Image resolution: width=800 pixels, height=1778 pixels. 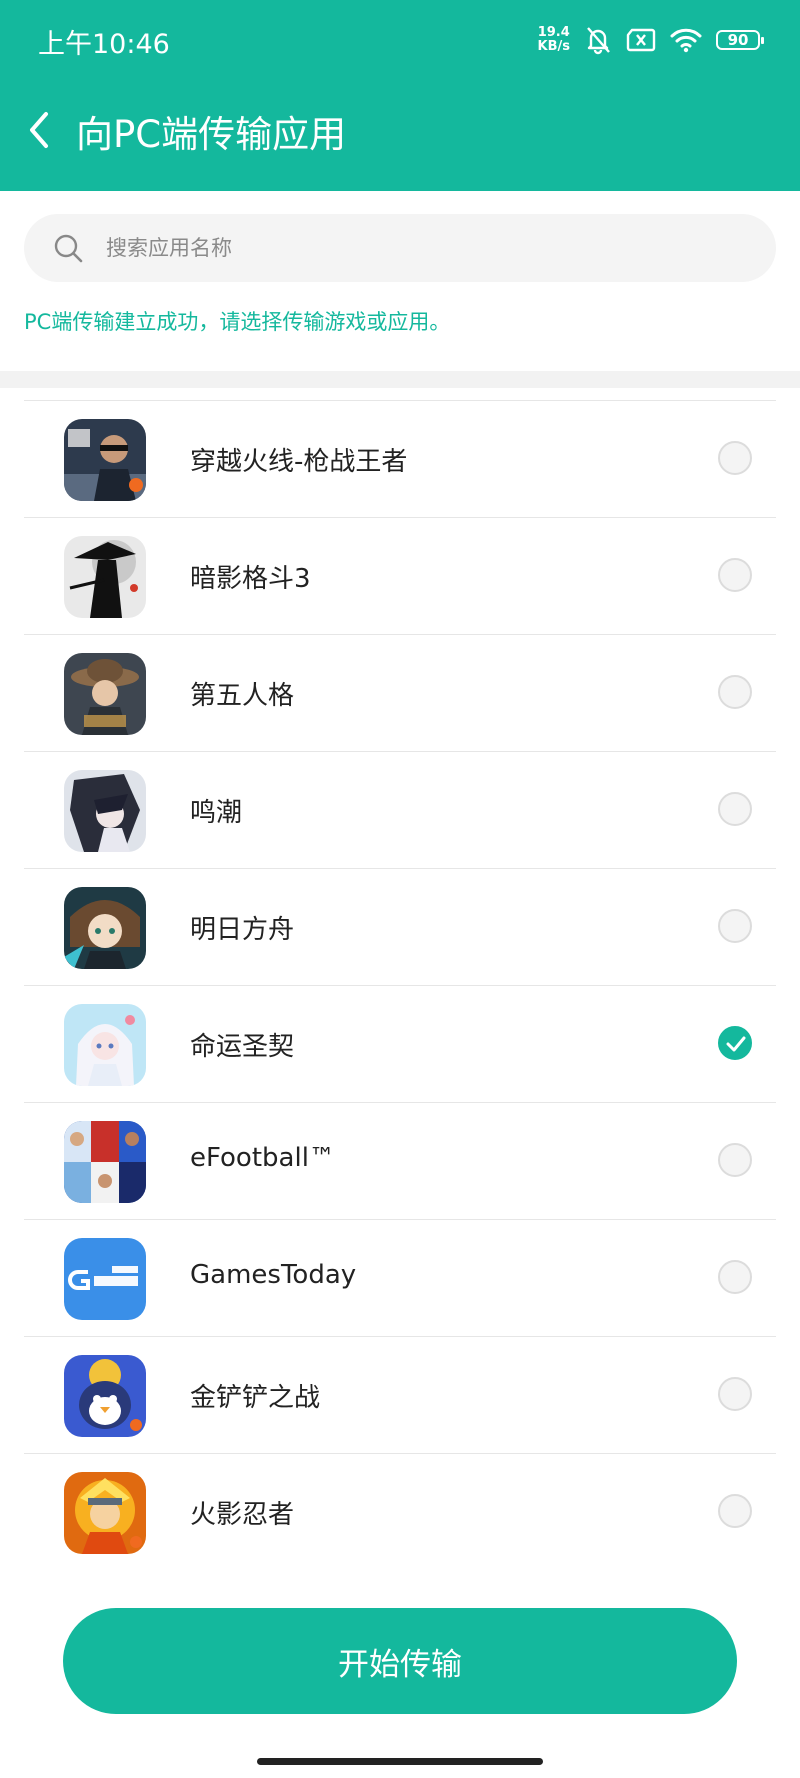 I want to click on app-name: 火影忍者, so click(x=242, y=1515).